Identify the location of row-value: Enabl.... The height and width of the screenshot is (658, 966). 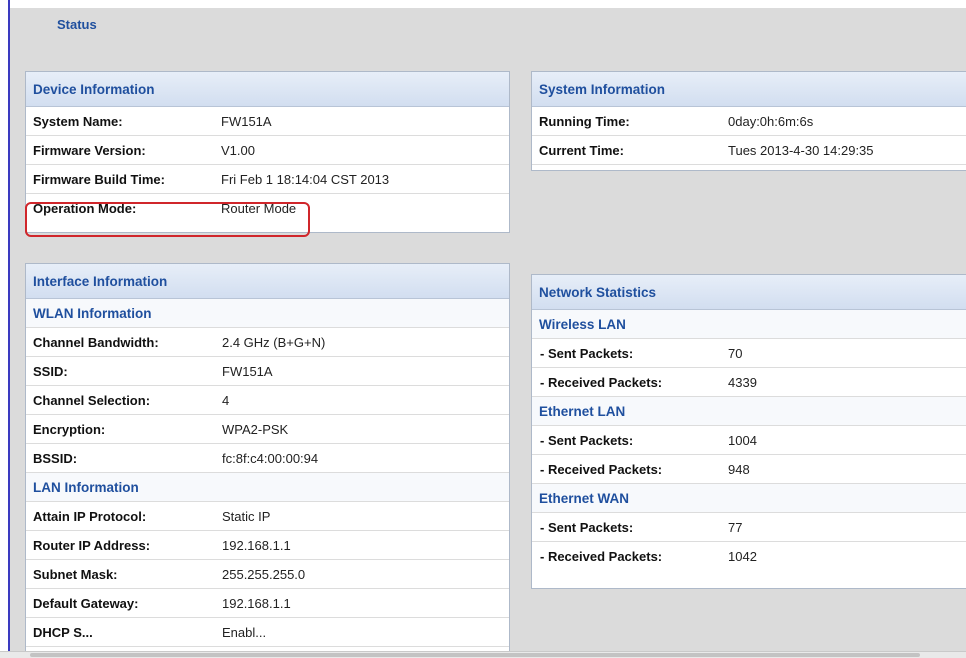
(244, 632).